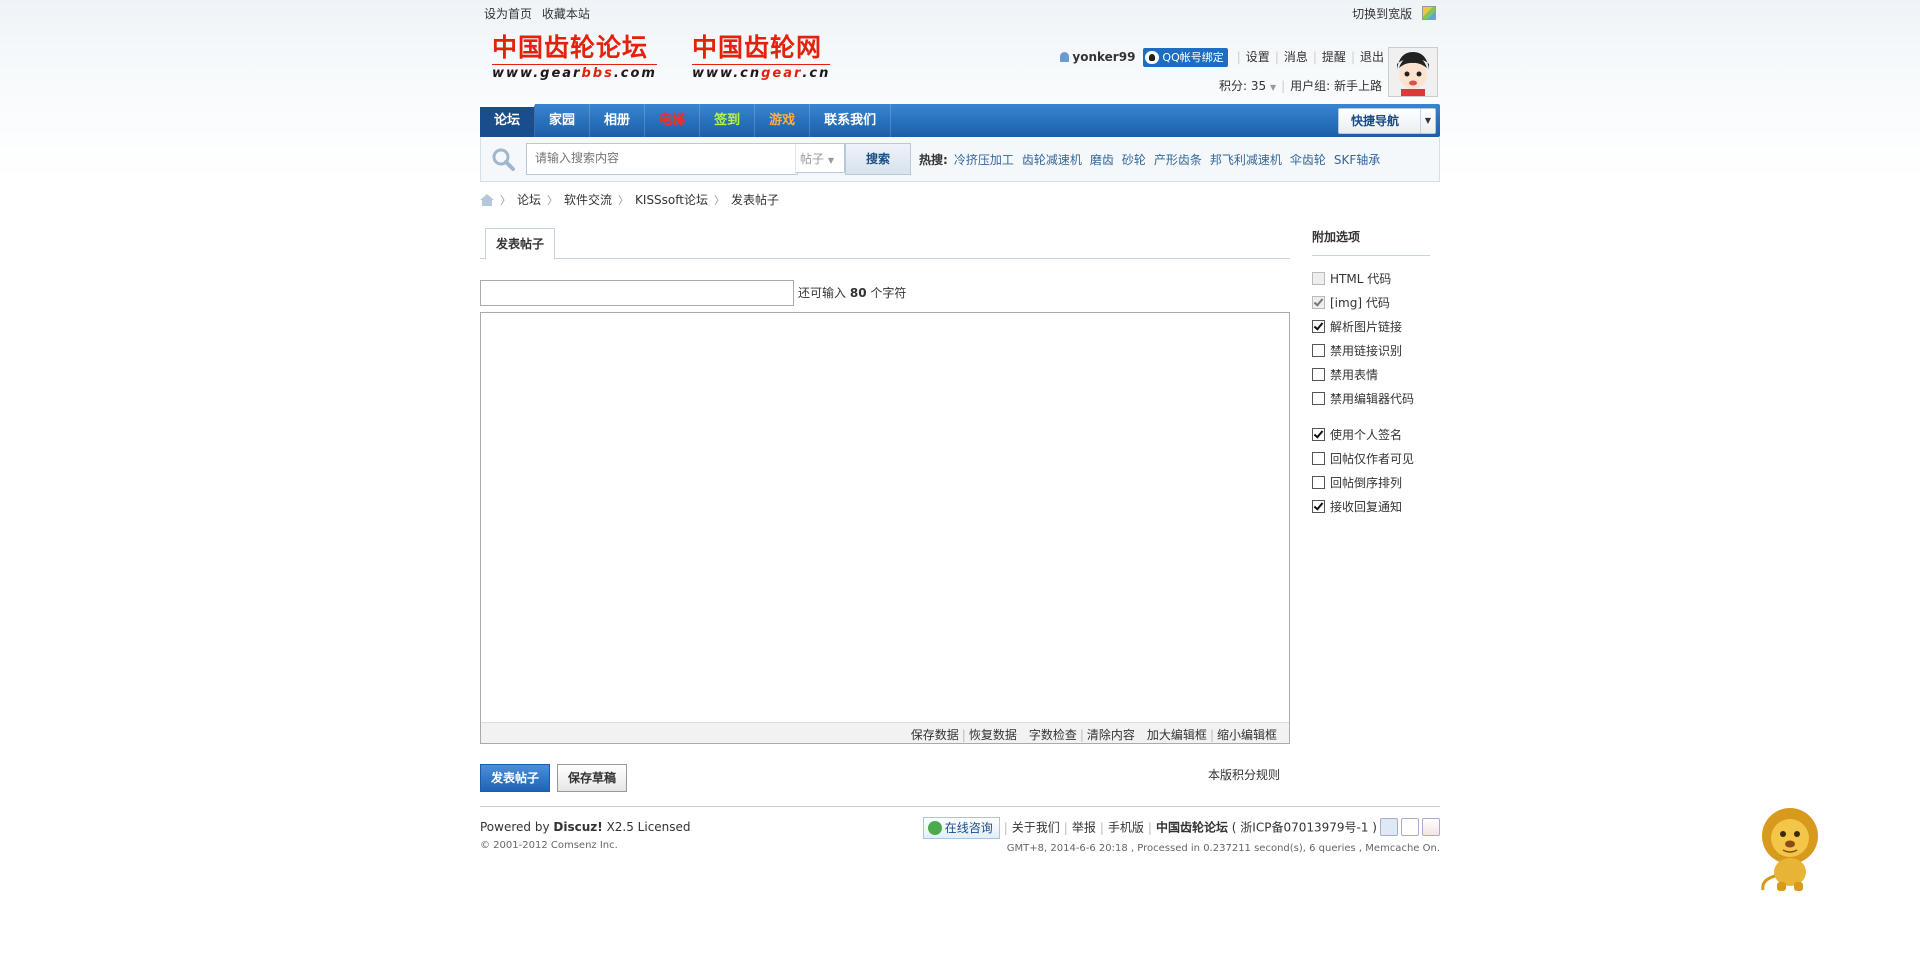  Describe the element at coordinates (1790, 849) in the screenshot. I see `lion-mascot-icon` at that location.